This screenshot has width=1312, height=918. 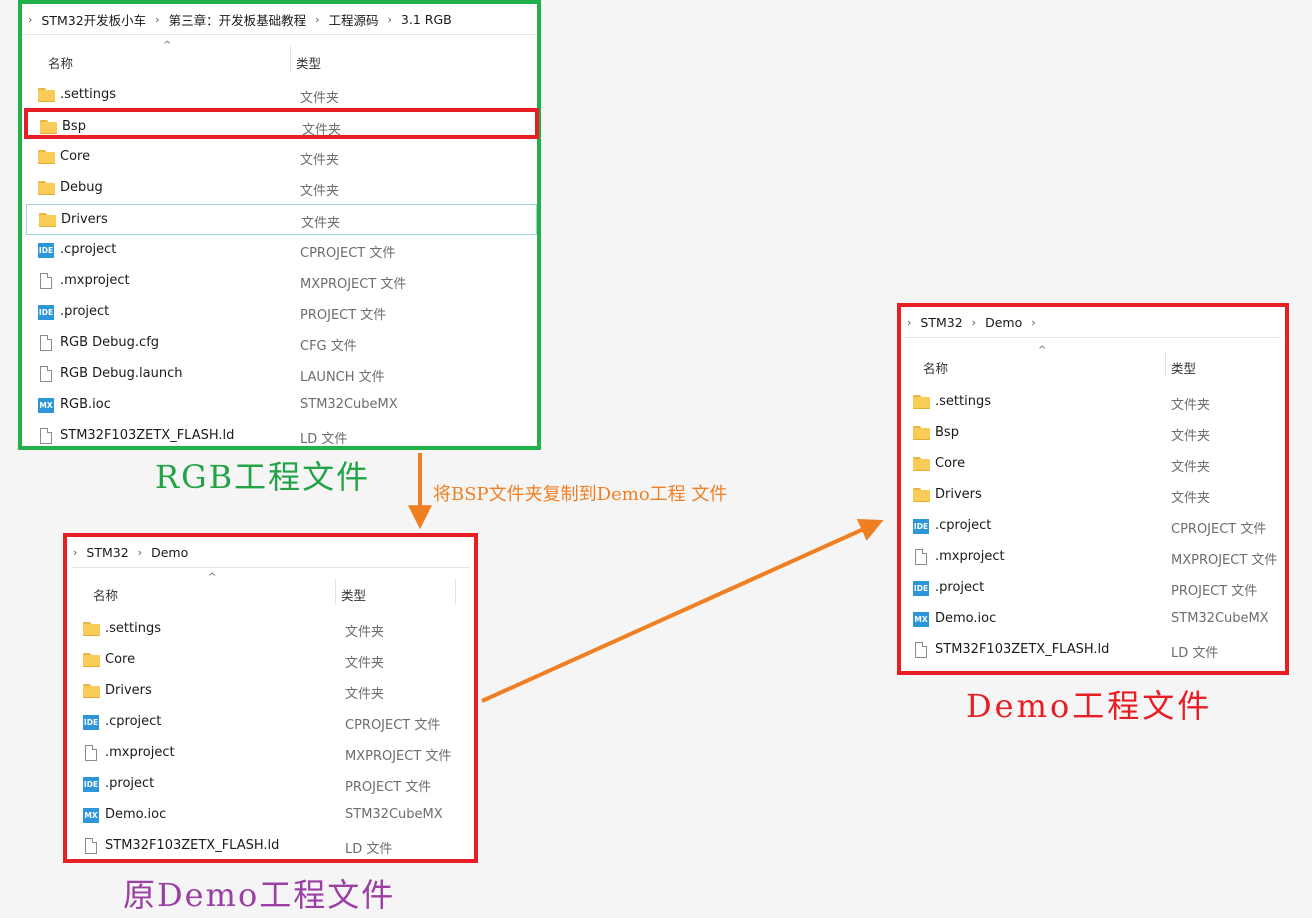 I want to click on demo-project-caption: Demo工程文件, so click(x=1089, y=706).